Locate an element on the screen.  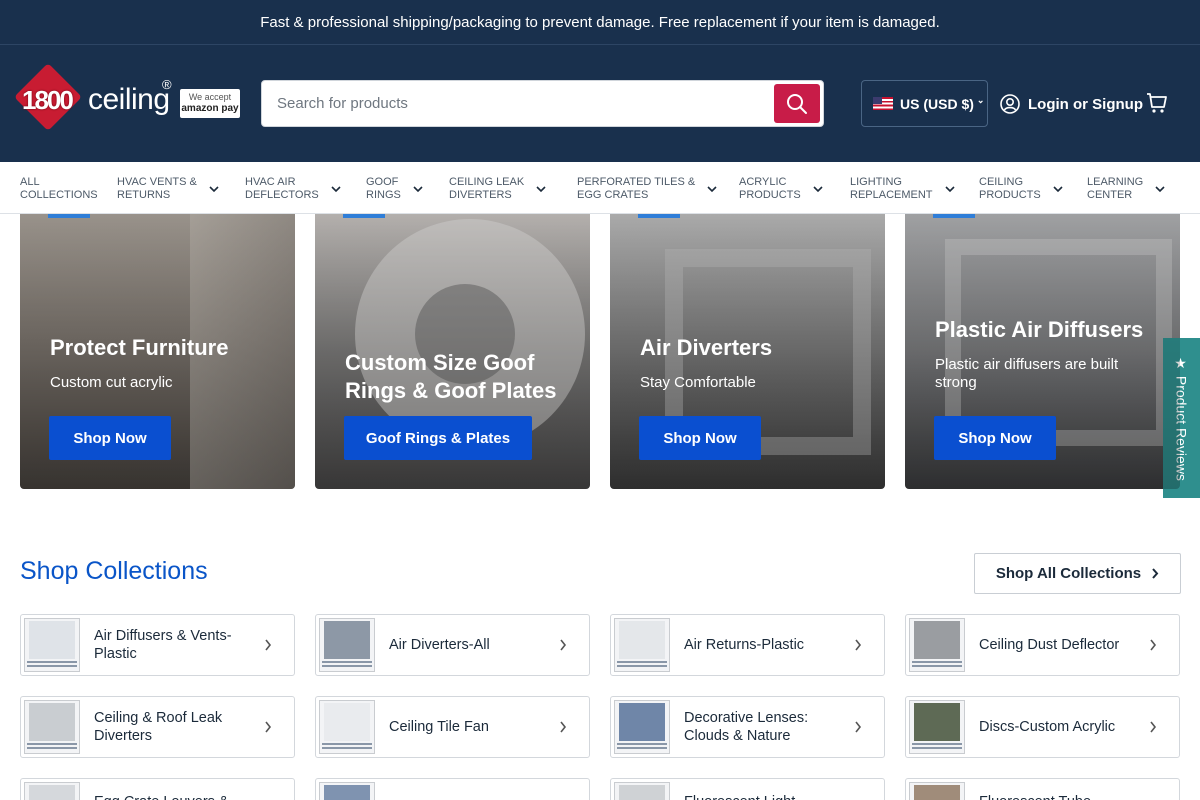
collection-card is located at coordinates (452, 789).